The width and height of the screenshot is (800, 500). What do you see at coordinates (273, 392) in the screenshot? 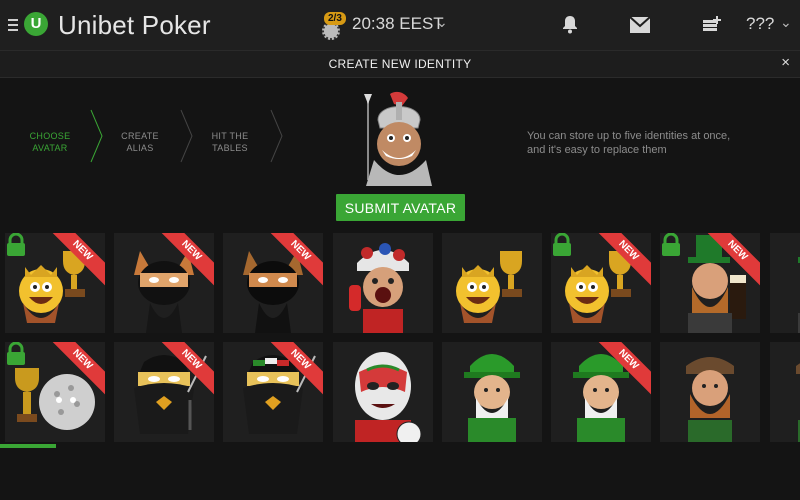
I see `avatar-option-ninja-penguin-italy: NEW` at bounding box center [273, 392].